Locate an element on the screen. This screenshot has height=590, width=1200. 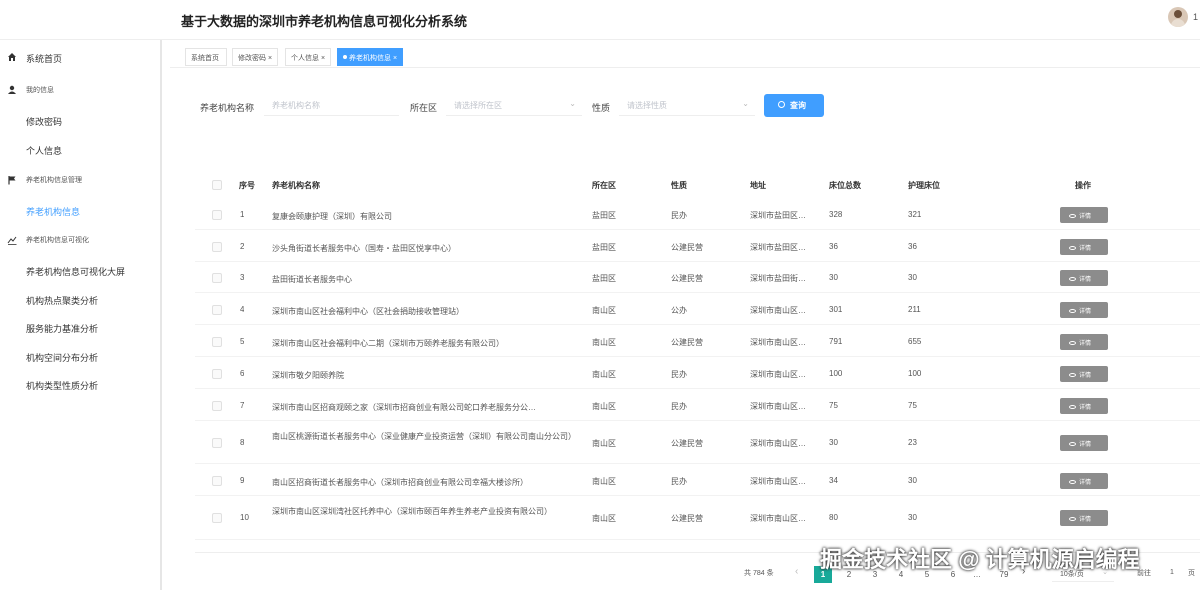
app-title: 基于大数据的深圳市养老机构信息可视化分析系统 is located at coordinates (324, 21).